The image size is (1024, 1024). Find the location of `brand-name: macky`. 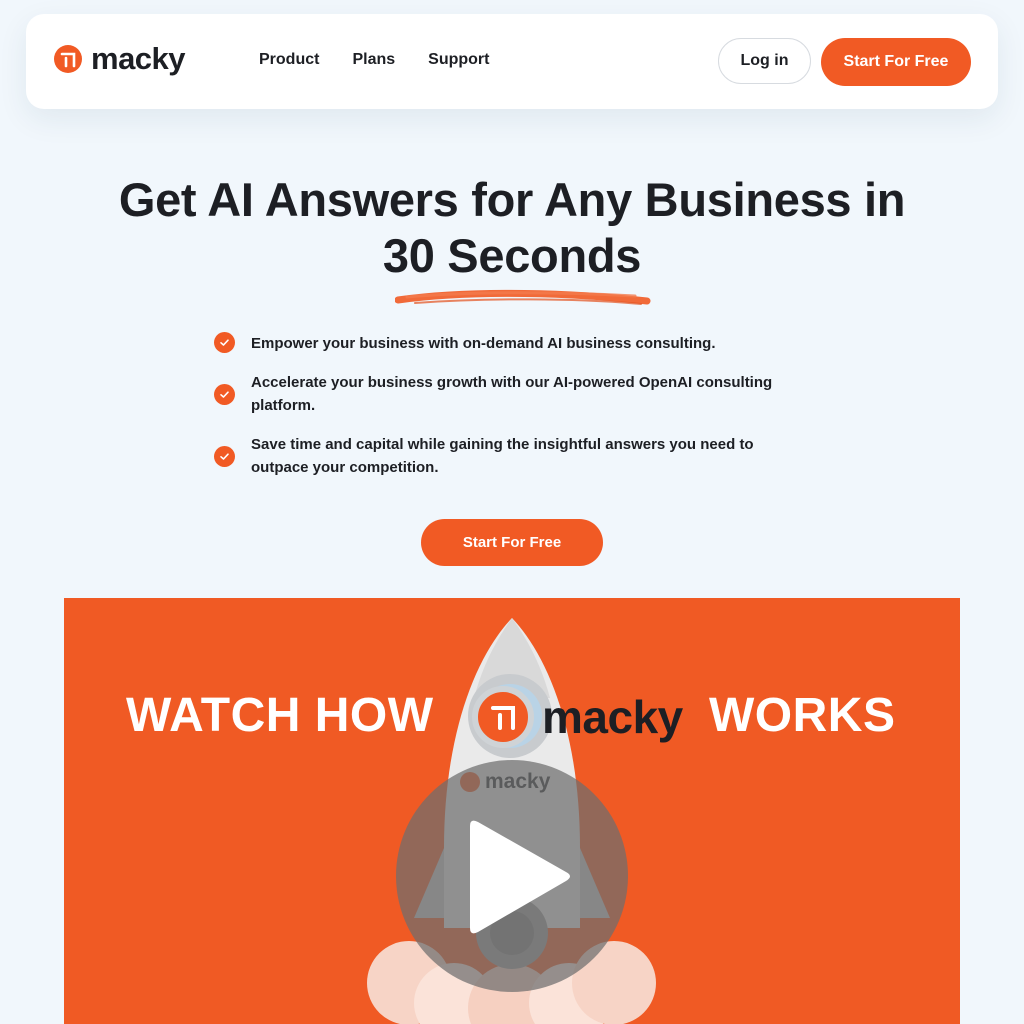

brand-name: macky is located at coordinates (138, 58).